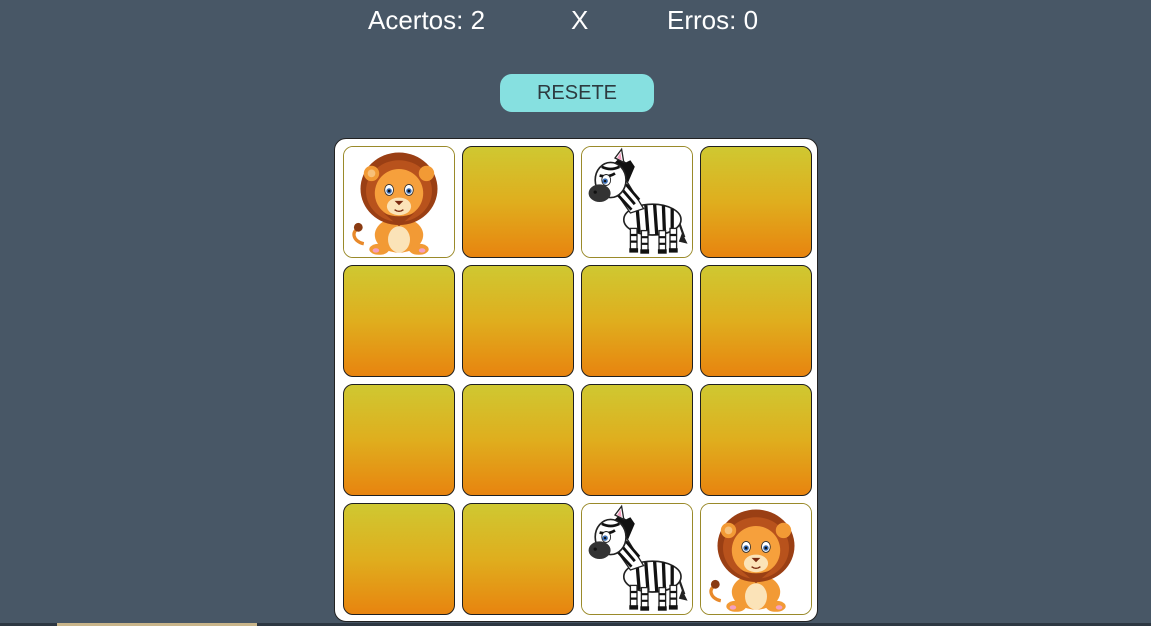 This screenshot has height=626, width=1151. What do you see at coordinates (577, 93) in the screenshot?
I see `reset-button: RESETE` at bounding box center [577, 93].